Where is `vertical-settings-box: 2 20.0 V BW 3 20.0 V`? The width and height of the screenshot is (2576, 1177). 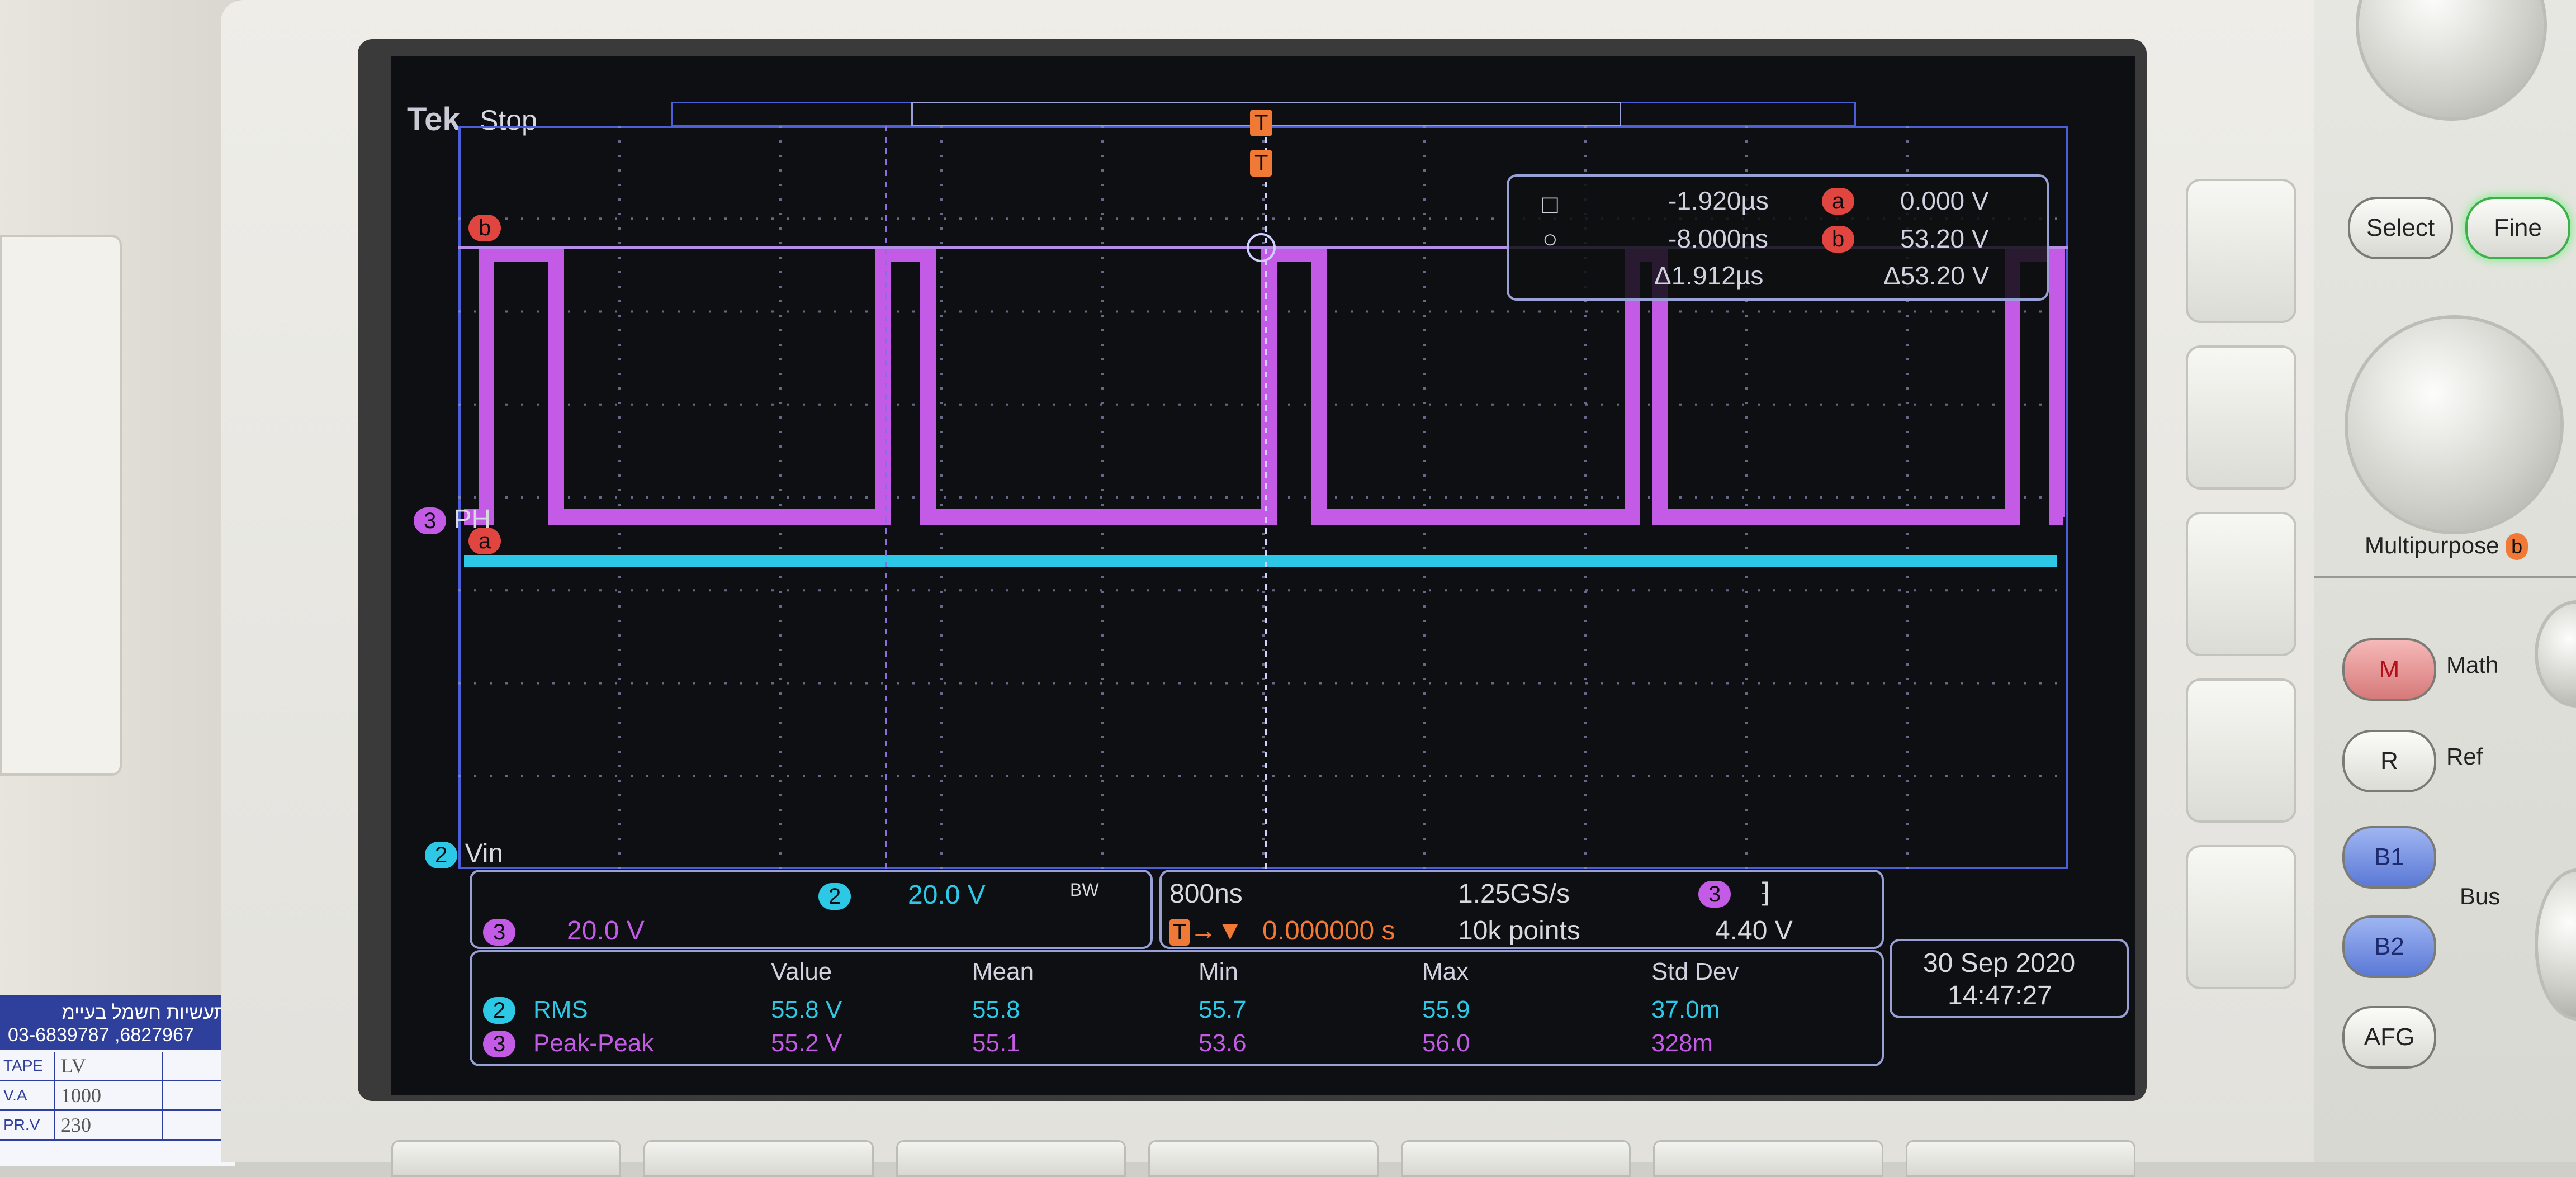 vertical-settings-box: 2 20.0 V BW 3 20.0 V is located at coordinates (811, 909).